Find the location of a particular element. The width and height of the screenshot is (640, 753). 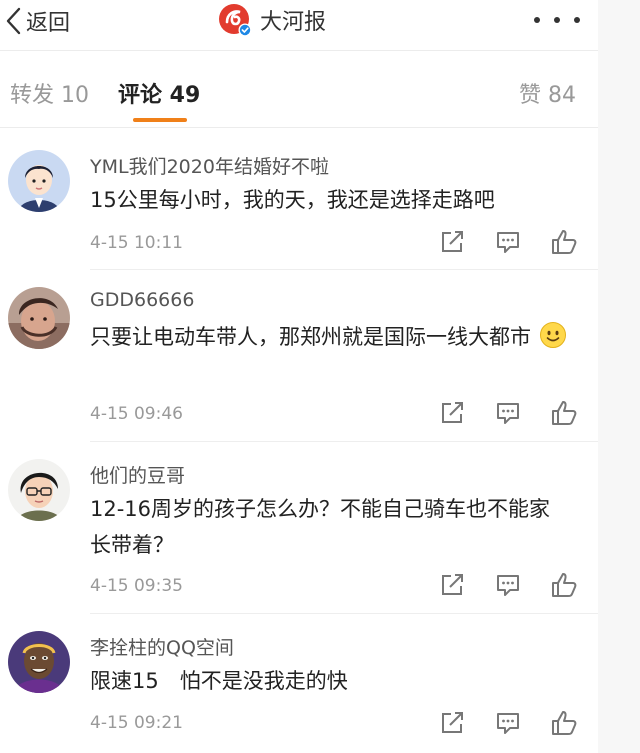

comment-text: 15公里每小时，我的天，我还是选择走路吧 is located at coordinates (292, 200).